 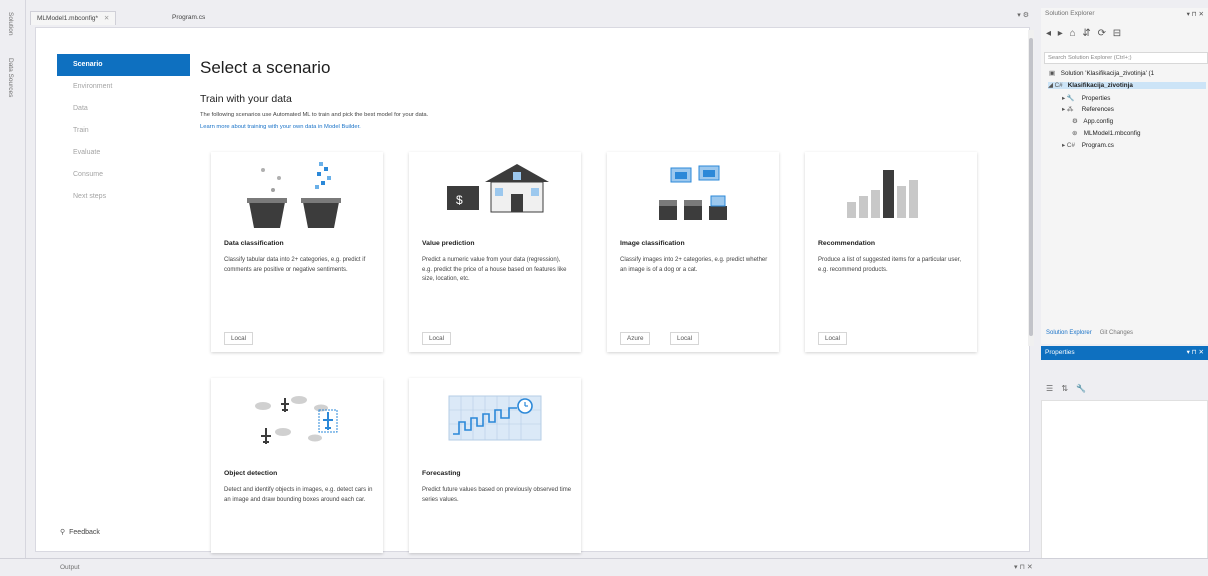 What do you see at coordinates (1116, 333) in the screenshot?
I see `tab-git-changes: Git Changes` at bounding box center [1116, 333].